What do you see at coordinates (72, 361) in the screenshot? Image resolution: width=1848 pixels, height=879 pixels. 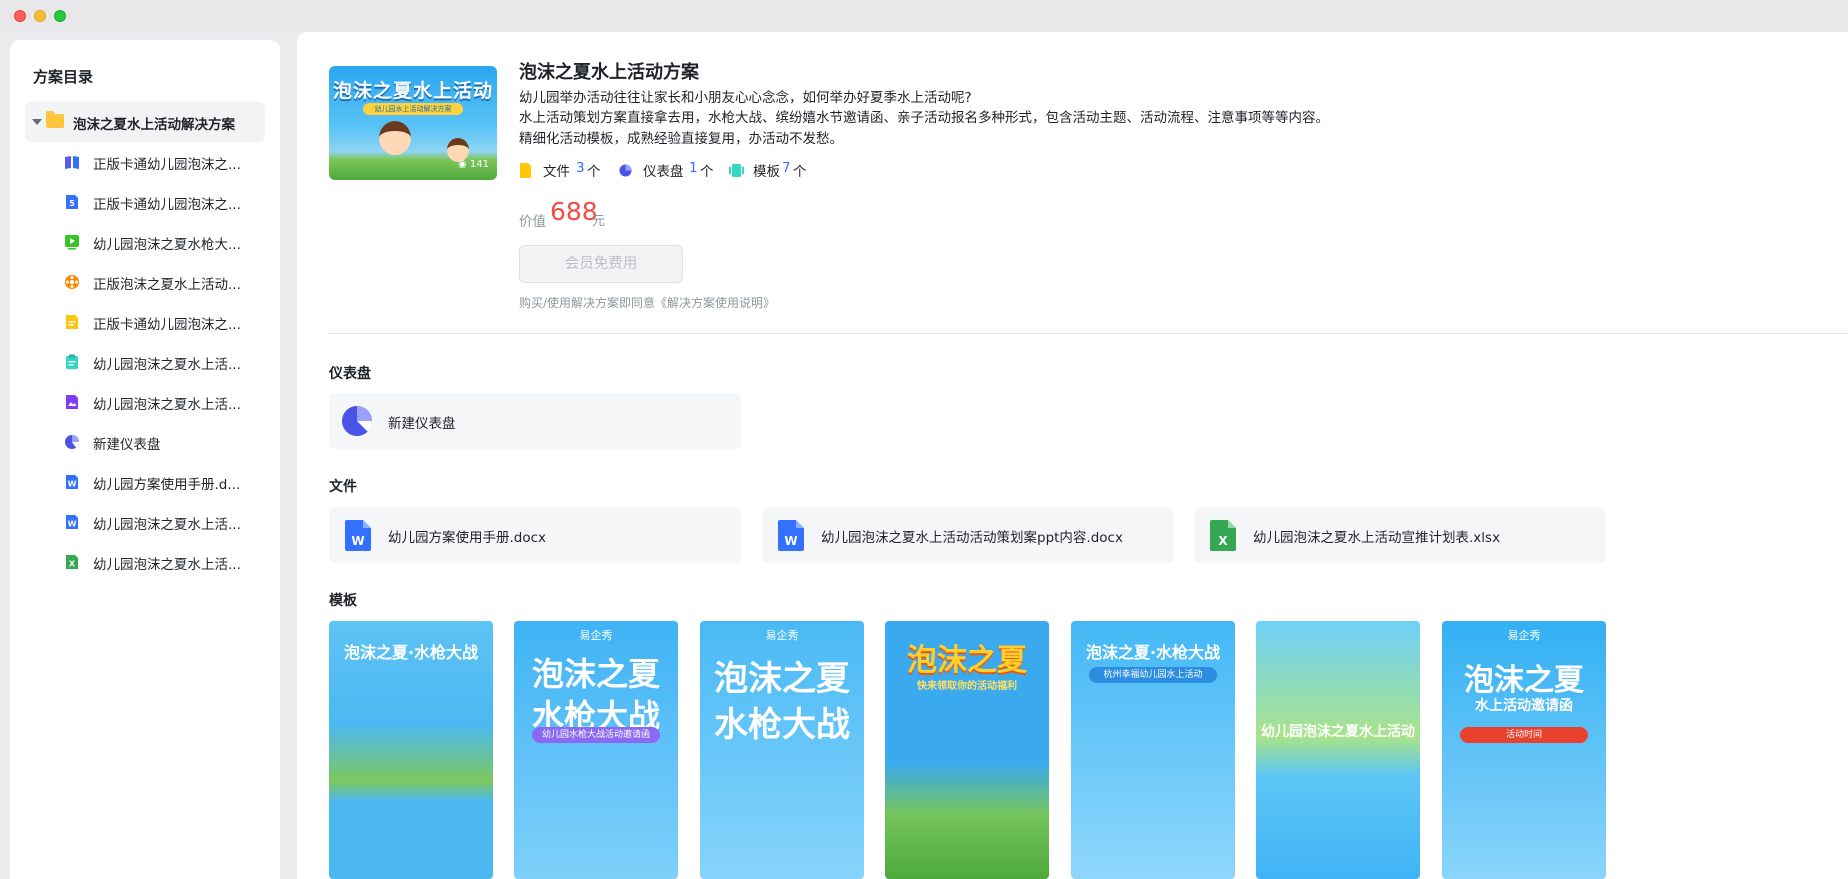 I see `clipboard-icon` at bounding box center [72, 361].